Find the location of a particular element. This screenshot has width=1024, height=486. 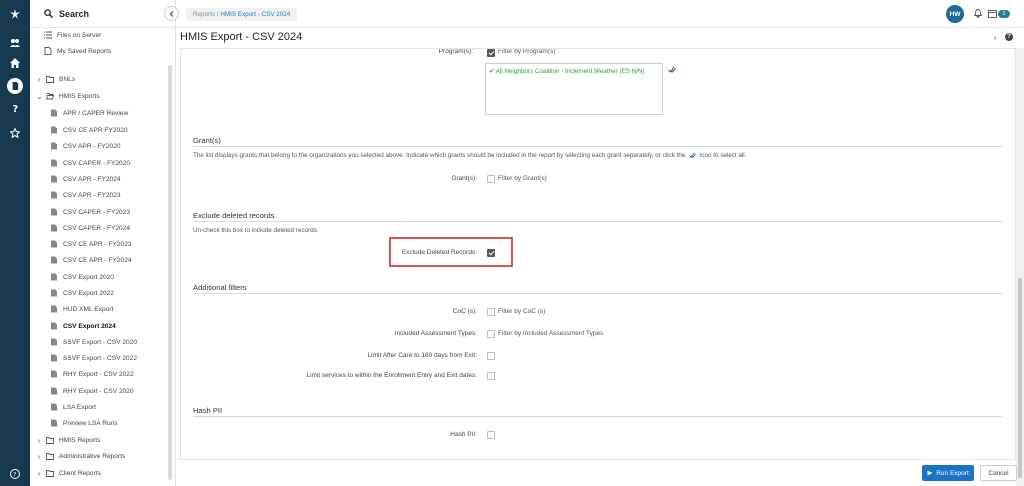

avatar: HW is located at coordinates (955, 14).